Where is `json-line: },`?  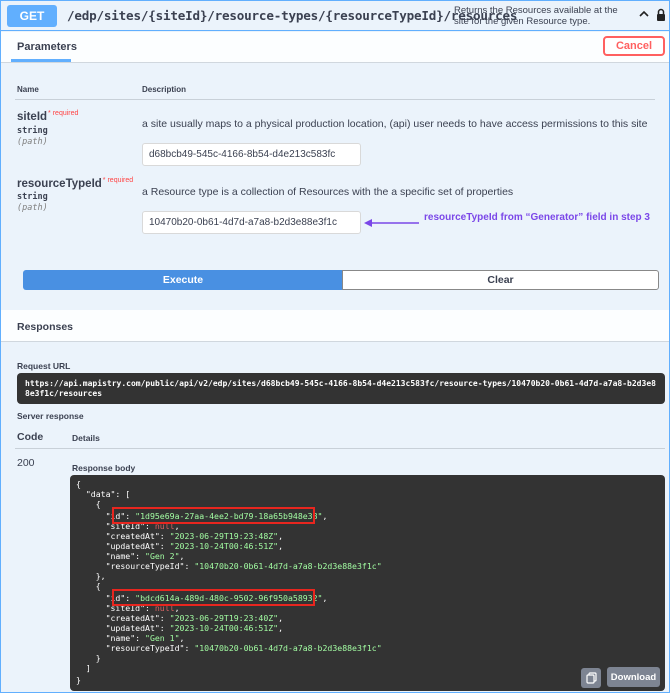
json-line: }, is located at coordinates (100, 576).